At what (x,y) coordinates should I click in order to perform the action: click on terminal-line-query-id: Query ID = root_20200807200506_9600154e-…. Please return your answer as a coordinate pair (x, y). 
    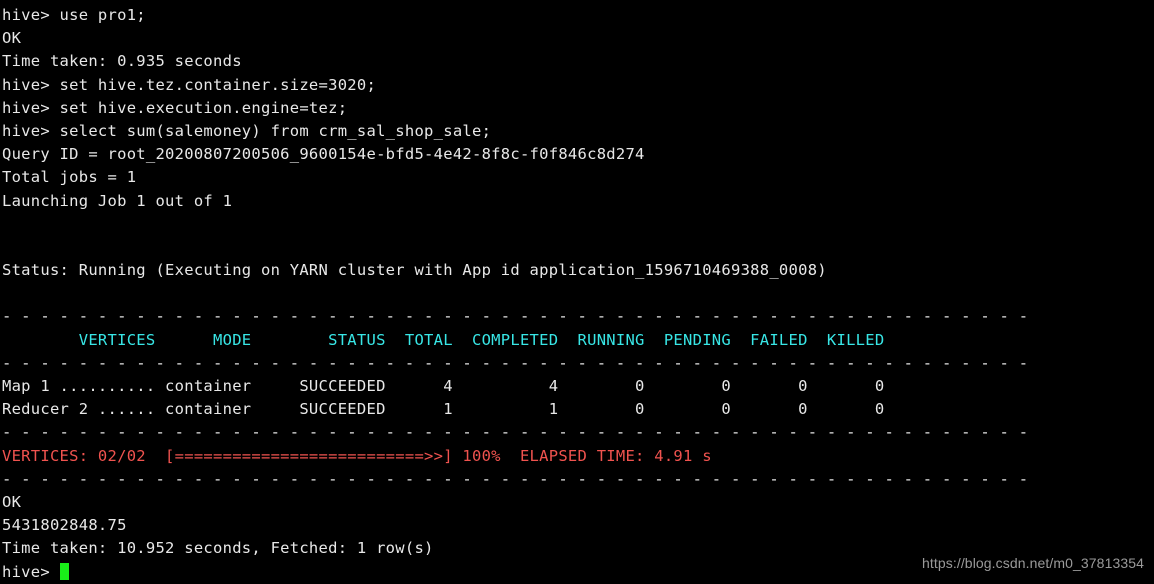
    Looking at the image, I should click on (323, 154).